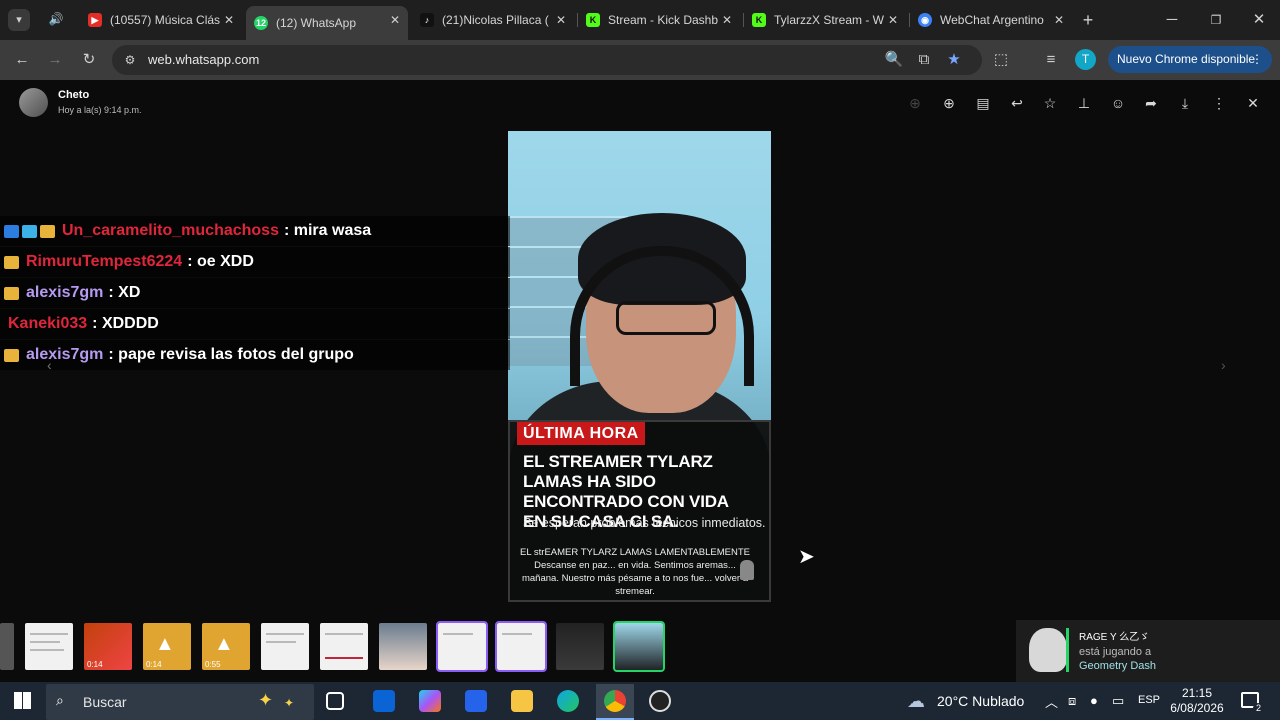  What do you see at coordinates (56, 19) in the screenshot?
I see `speaker-icon: 🔊` at bounding box center [56, 19].